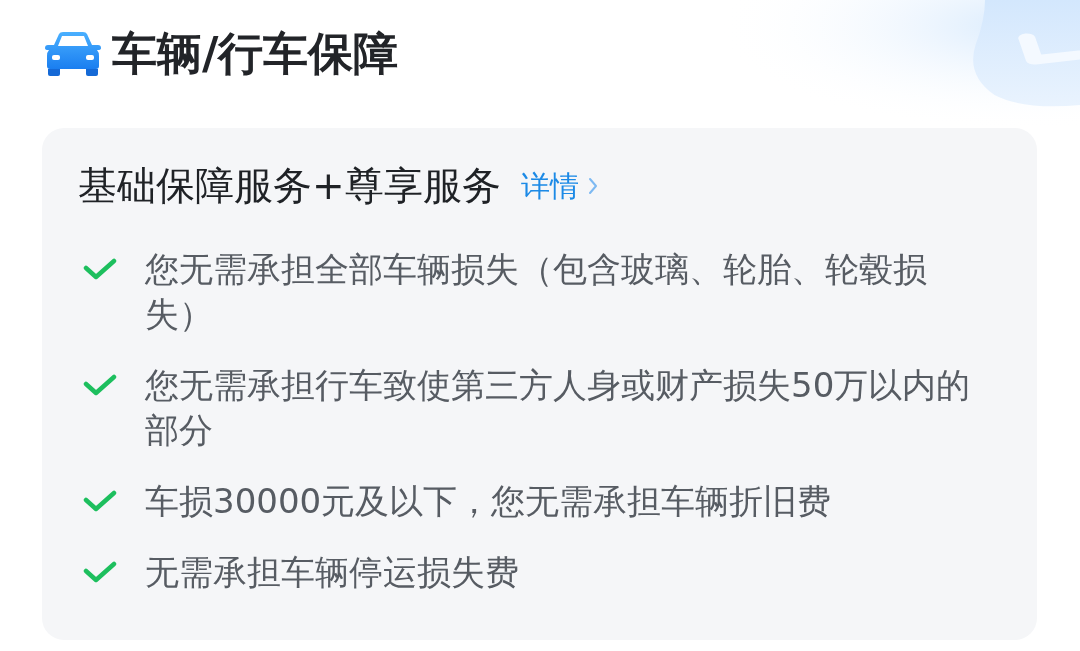 The image size is (1080, 651). What do you see at coordinates (488, 501) in the screenshot?
I see `coverage-item-text: 车损30000元及以下，您无需承担车辆折旧费` at bounding box center [488, 501].